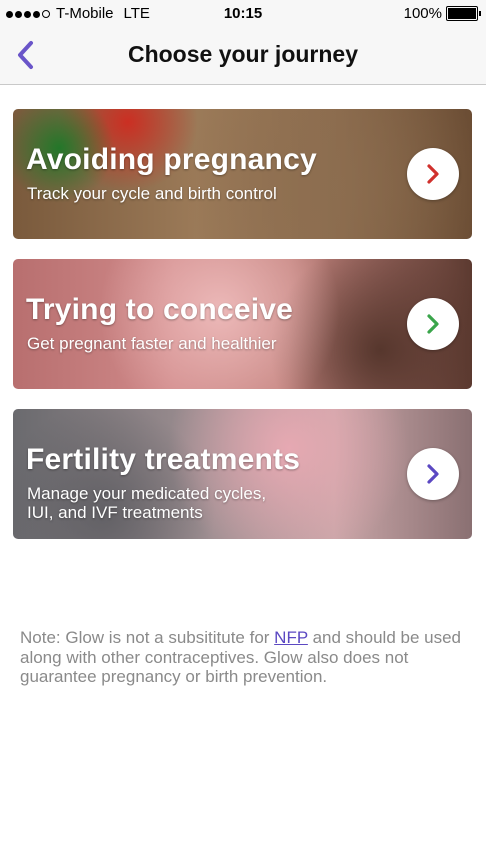  Describe the element at coordinates (152, 343) in the screenshot. I see `card-subtitle: Get pregnant faster and healthier` at that location.